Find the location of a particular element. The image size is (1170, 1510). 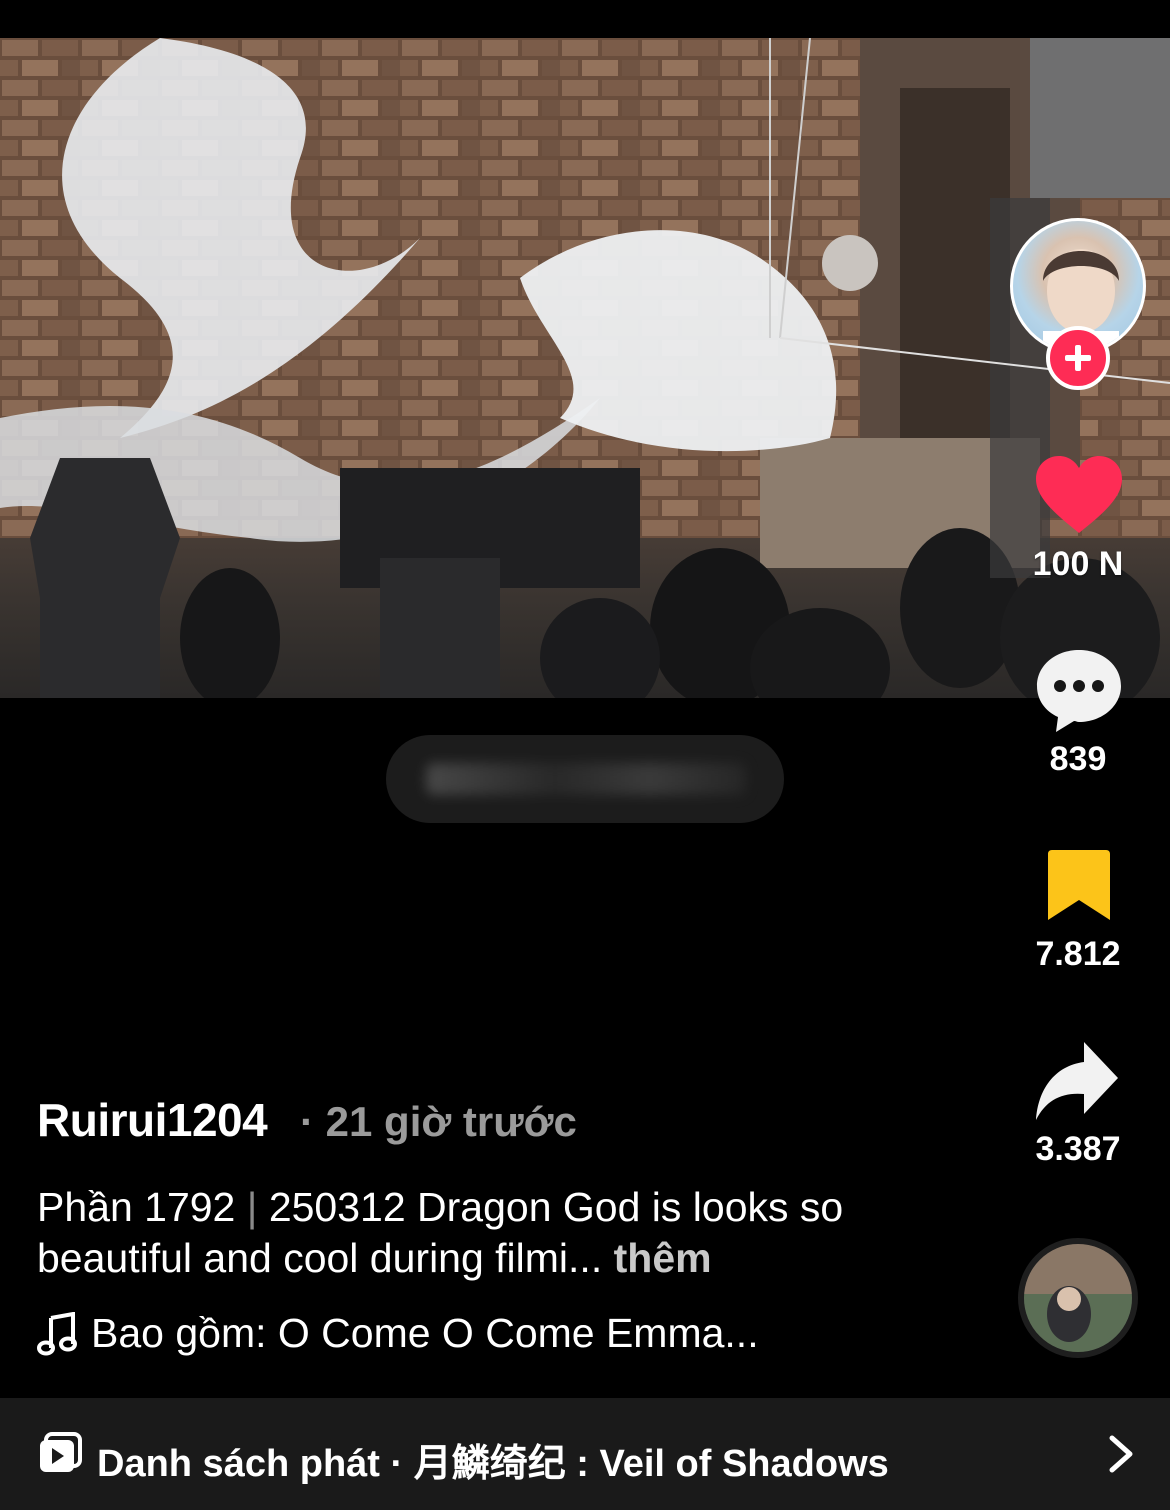

music-note-icon is located at coordinates (57, 1333).